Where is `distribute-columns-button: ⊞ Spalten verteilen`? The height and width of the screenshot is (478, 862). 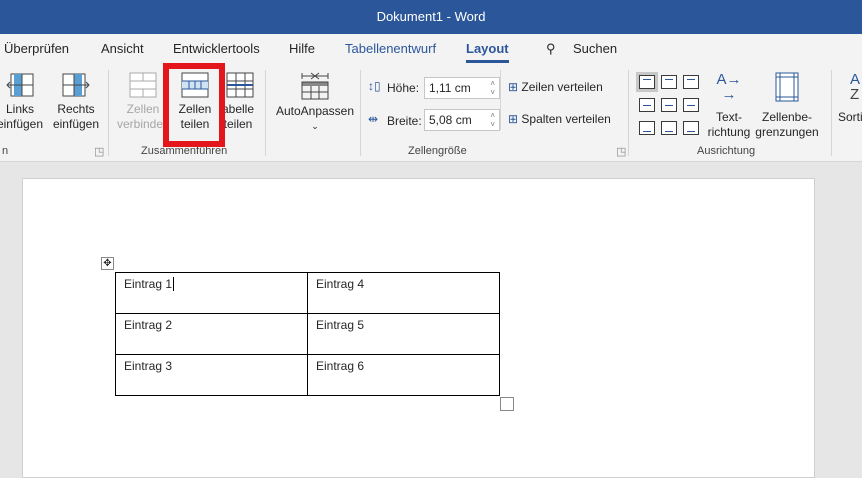
distribute-columns-button: ⊞ Spalten verteilen is located at coordinates (559, 119).